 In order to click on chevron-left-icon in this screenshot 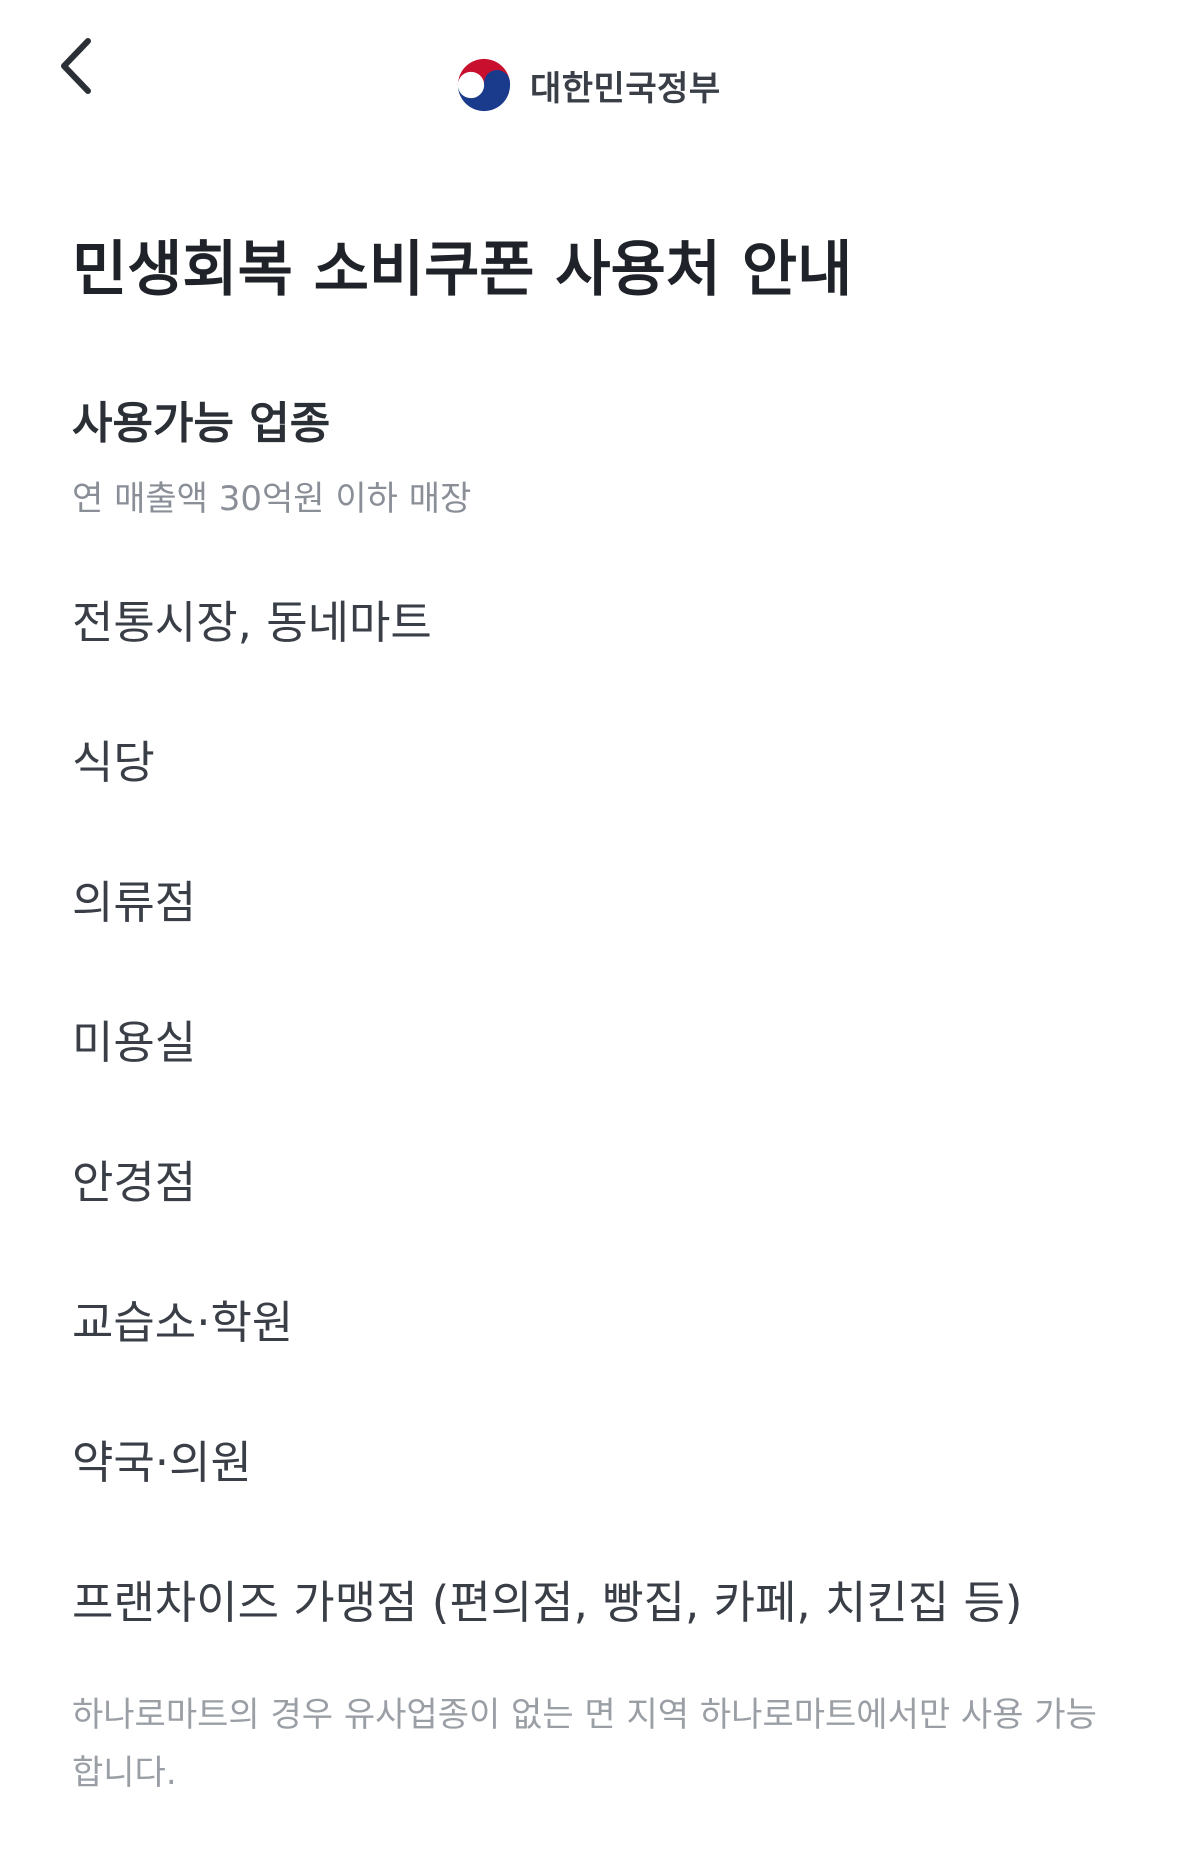, I will do `click(76, 66)`.